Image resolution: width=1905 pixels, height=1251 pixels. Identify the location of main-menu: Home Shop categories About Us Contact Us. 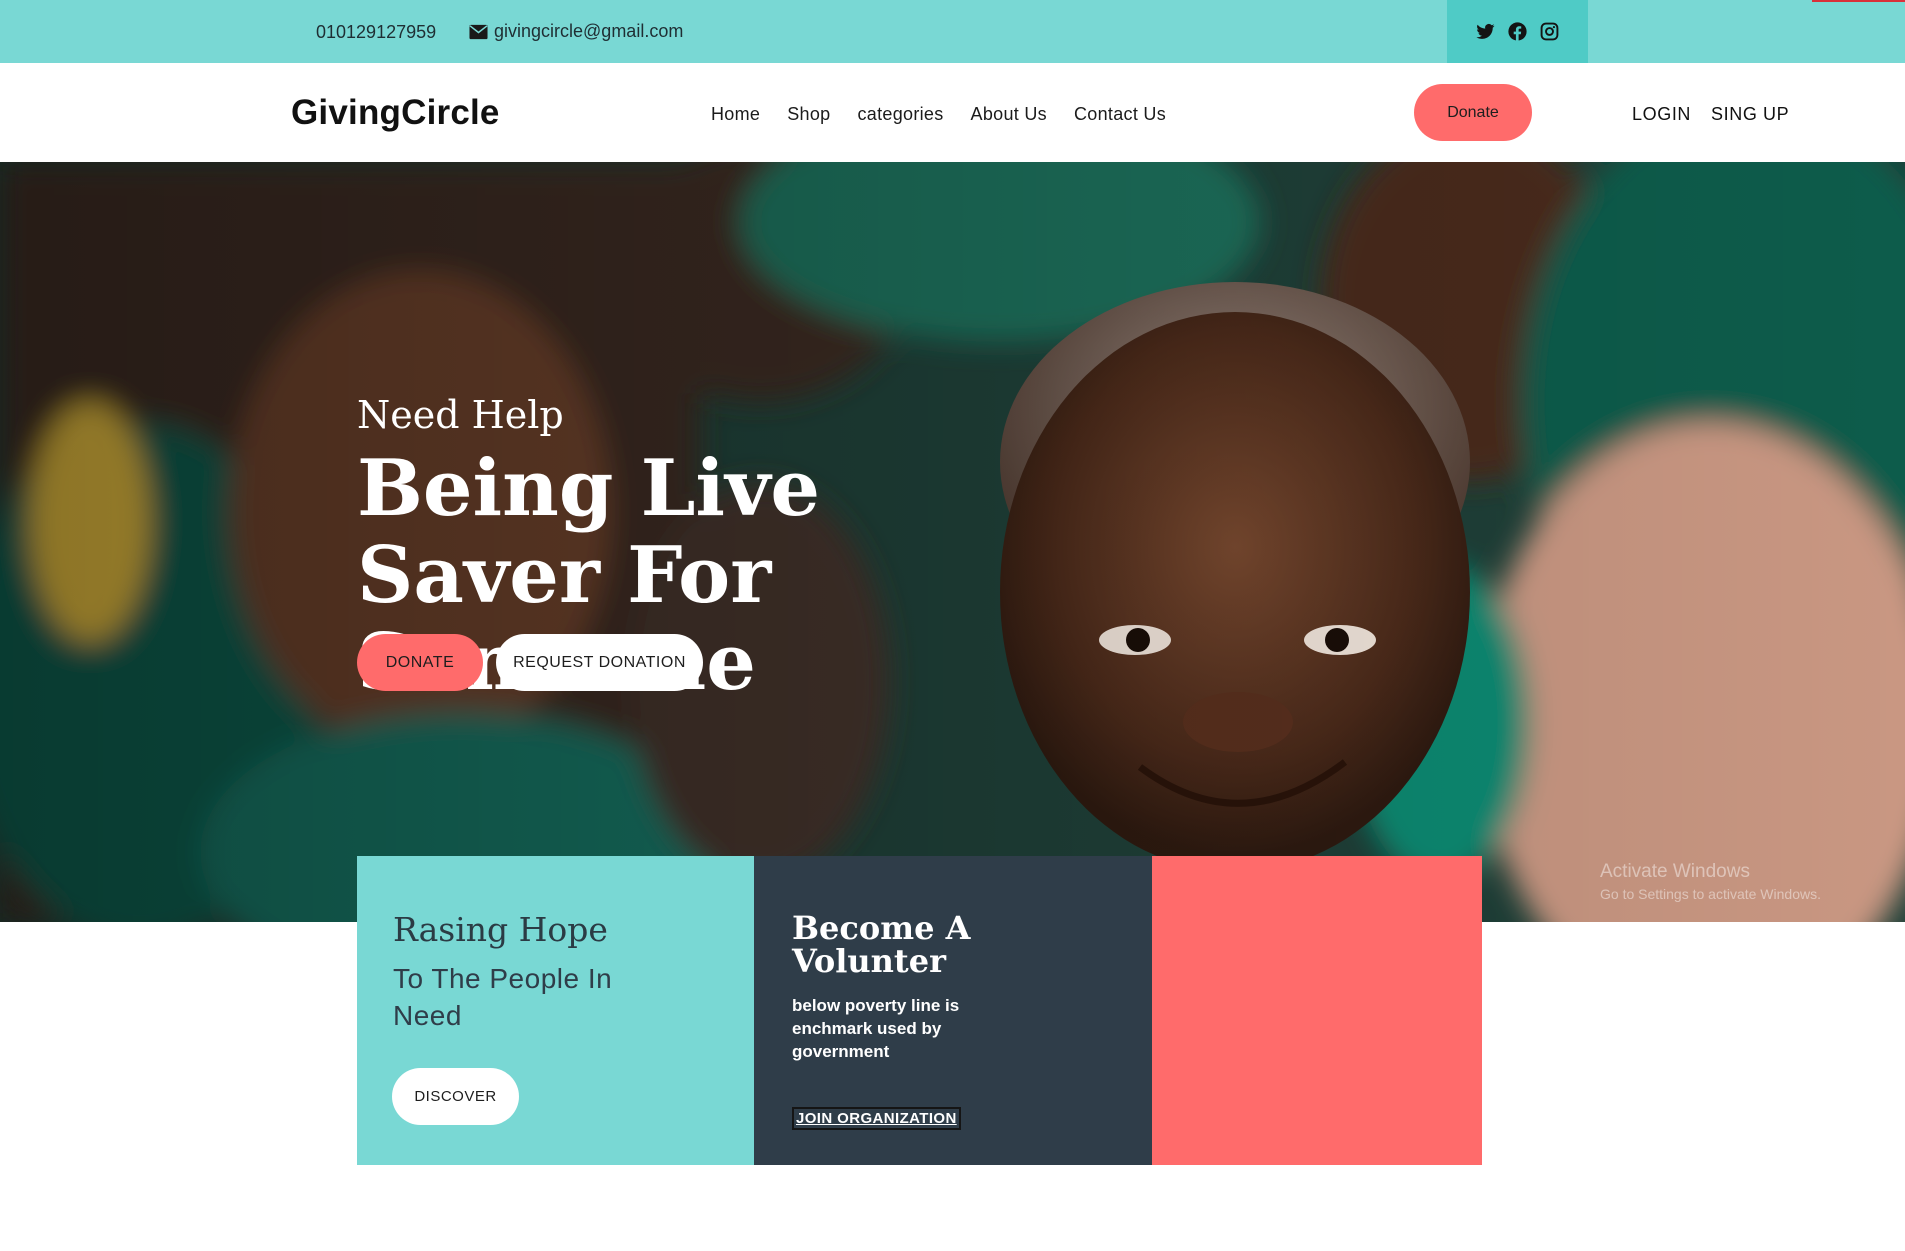
(938, 114).